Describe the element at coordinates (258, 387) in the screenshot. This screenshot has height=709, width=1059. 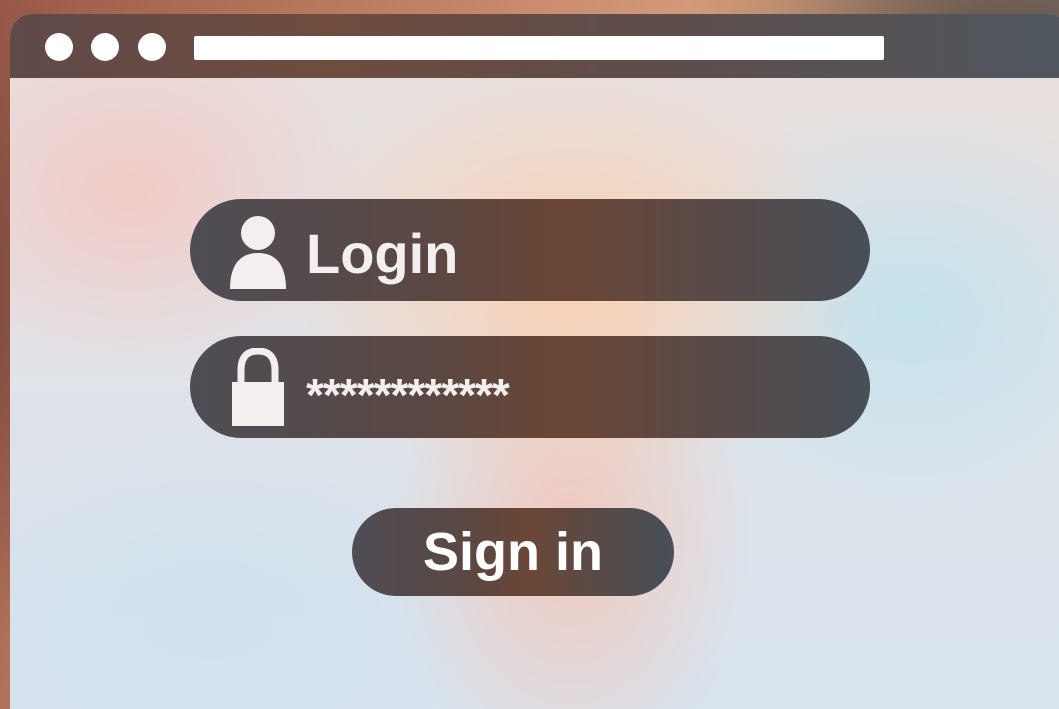
I see `lock-icon` at that location.